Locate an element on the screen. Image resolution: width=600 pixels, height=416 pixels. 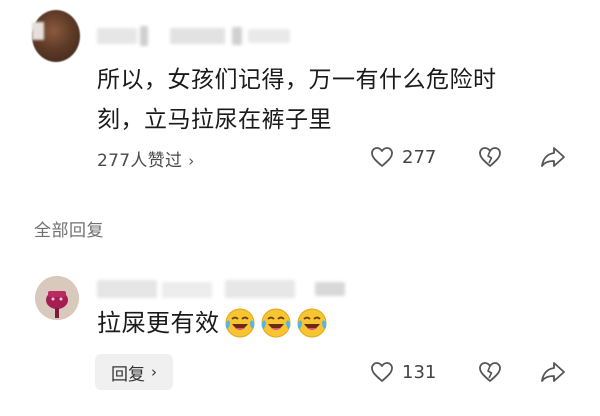
dislike-button is located at coordinates (490, 157).